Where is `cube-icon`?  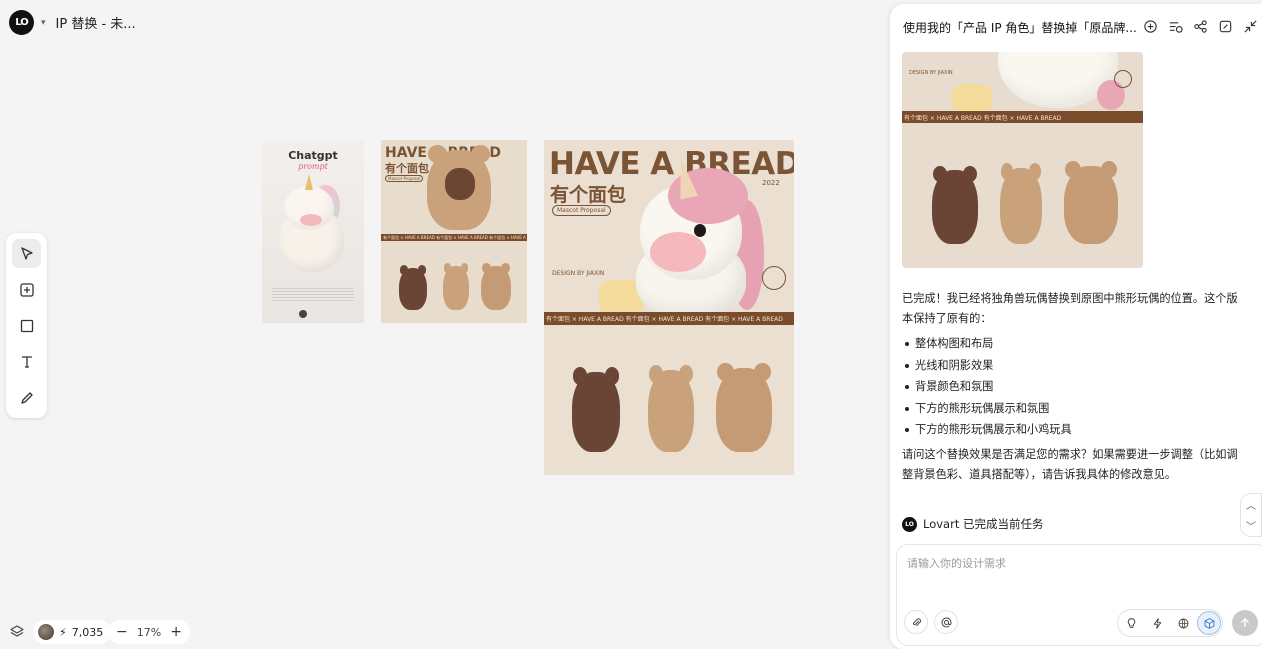 cube-icon is located at coordinates (1209, 623).